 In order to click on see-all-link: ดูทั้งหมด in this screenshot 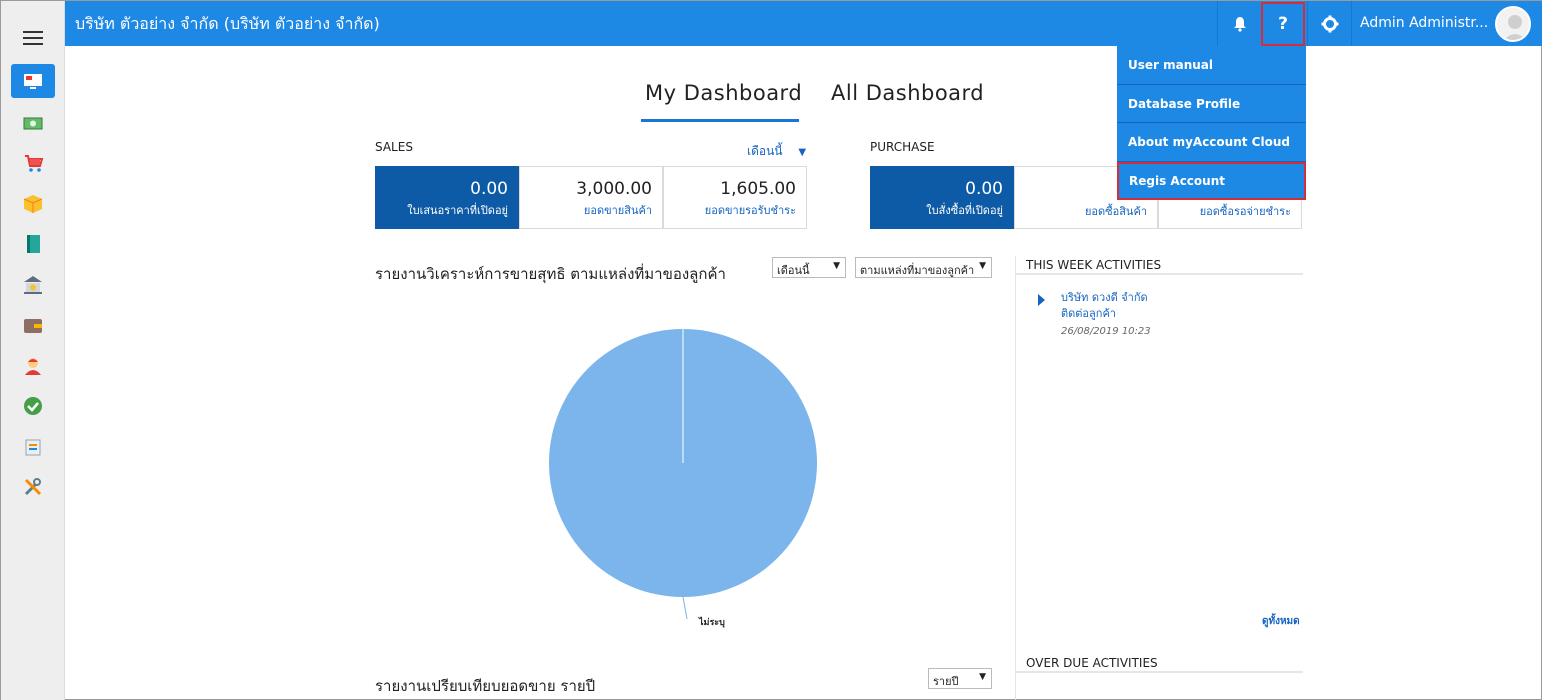, I will do `click(1281, 621)`.